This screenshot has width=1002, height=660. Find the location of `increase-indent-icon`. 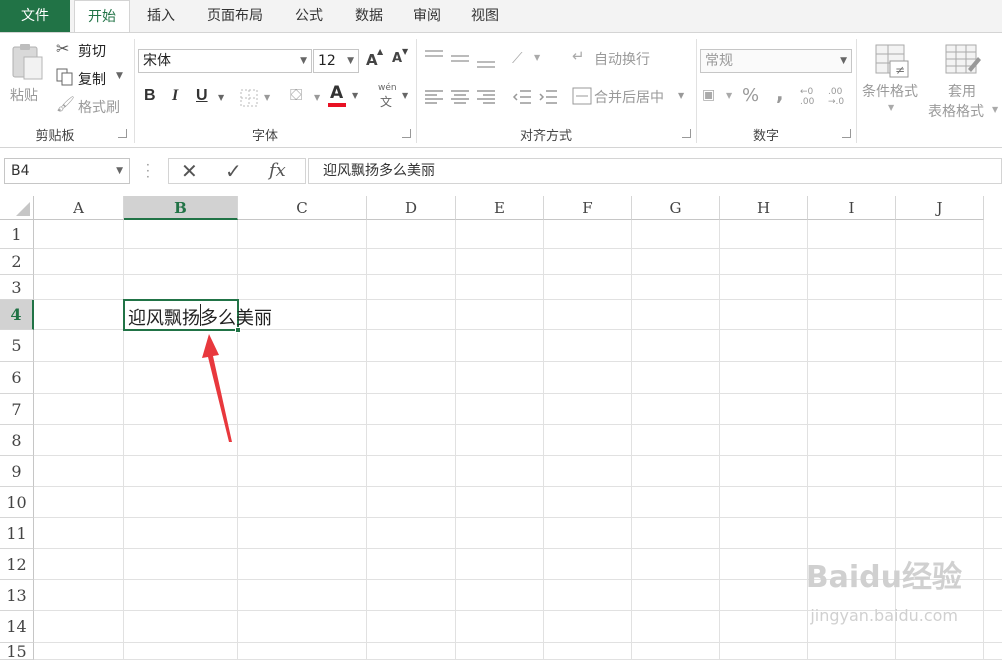

increase-indent-icon is located at coordinates (548, 97).